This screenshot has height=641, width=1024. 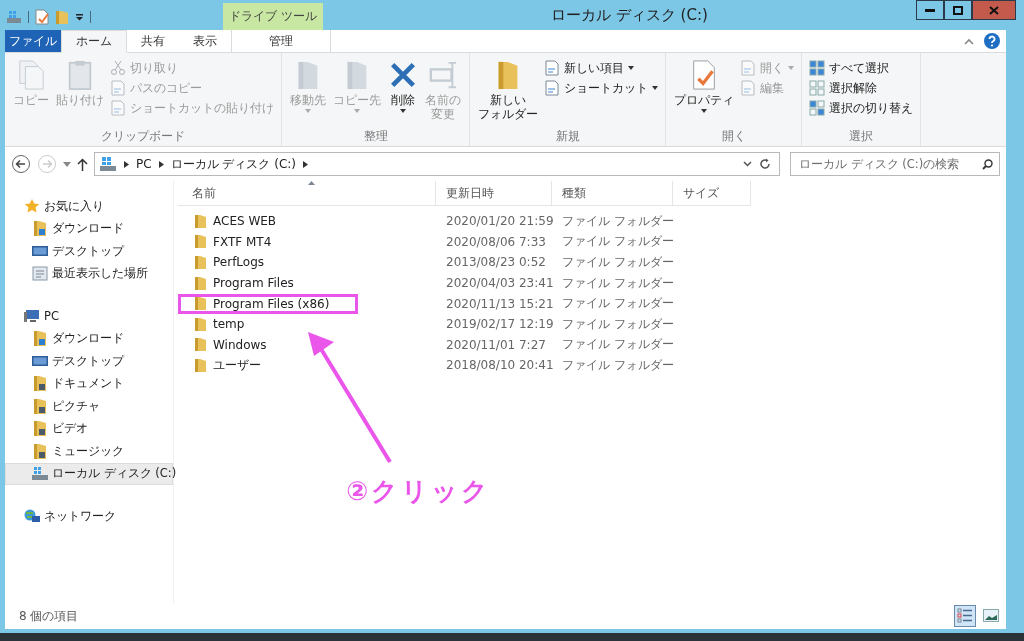 I want to click on breadcrumb-item: ローカル ディスク (C:), so click(x=233, y=164).